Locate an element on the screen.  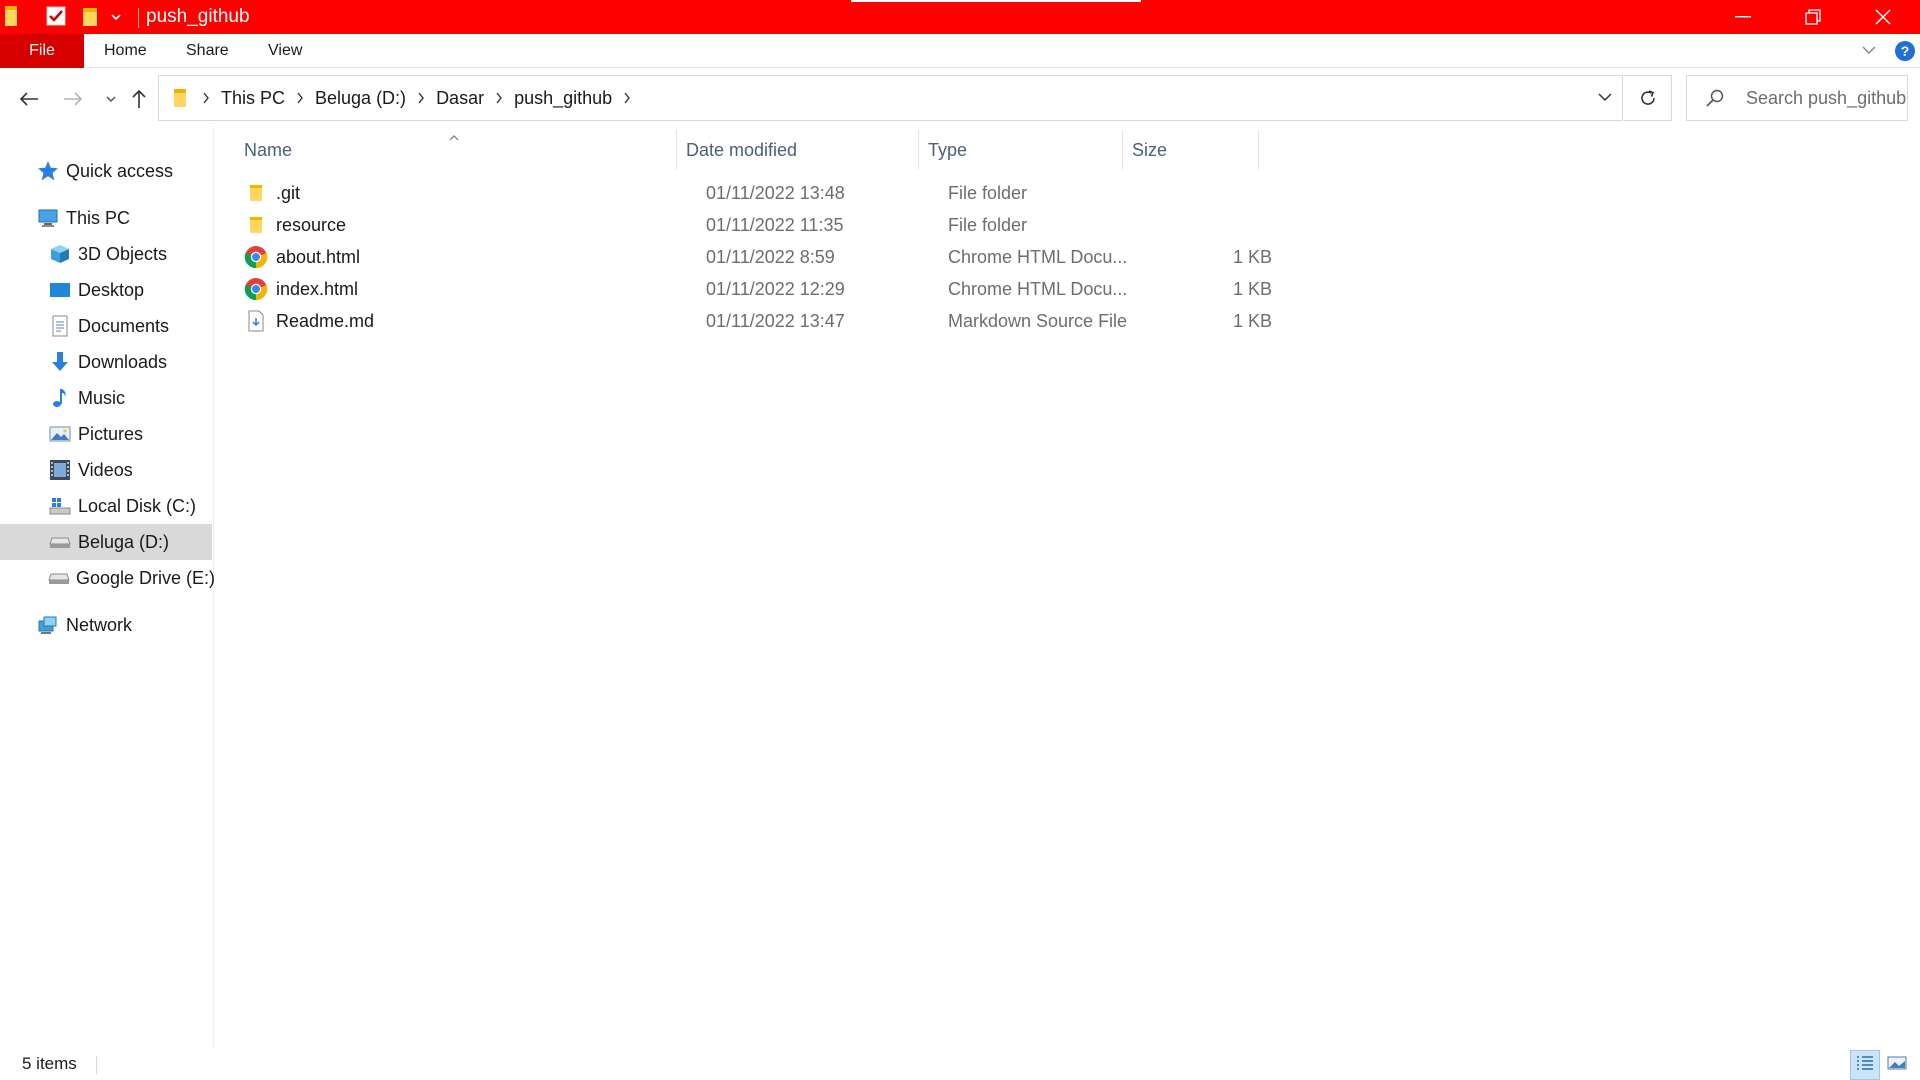
file-date: 01/11/2022 8:59 is located at coordinates (770, 256).